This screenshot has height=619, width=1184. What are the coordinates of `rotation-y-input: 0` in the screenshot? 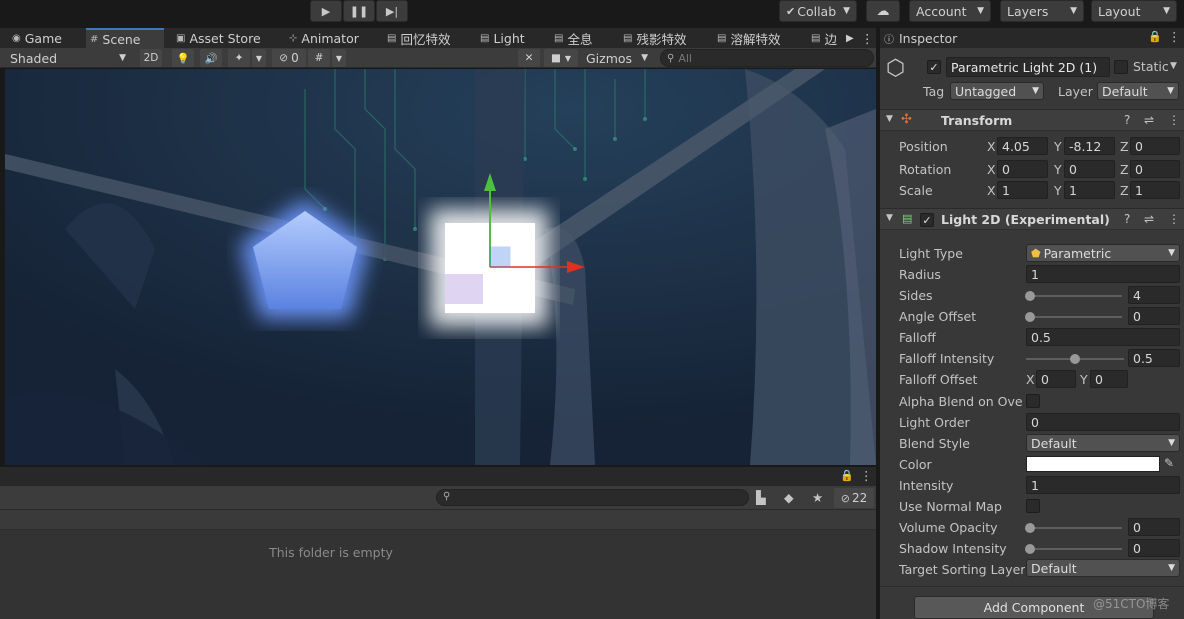 It's located at (1089, 169).